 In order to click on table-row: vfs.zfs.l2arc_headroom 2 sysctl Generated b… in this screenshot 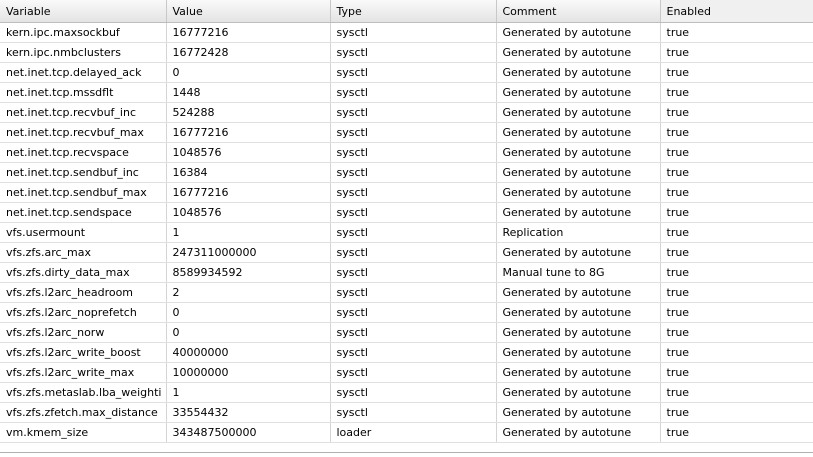, I will do `click(406, 292)`.